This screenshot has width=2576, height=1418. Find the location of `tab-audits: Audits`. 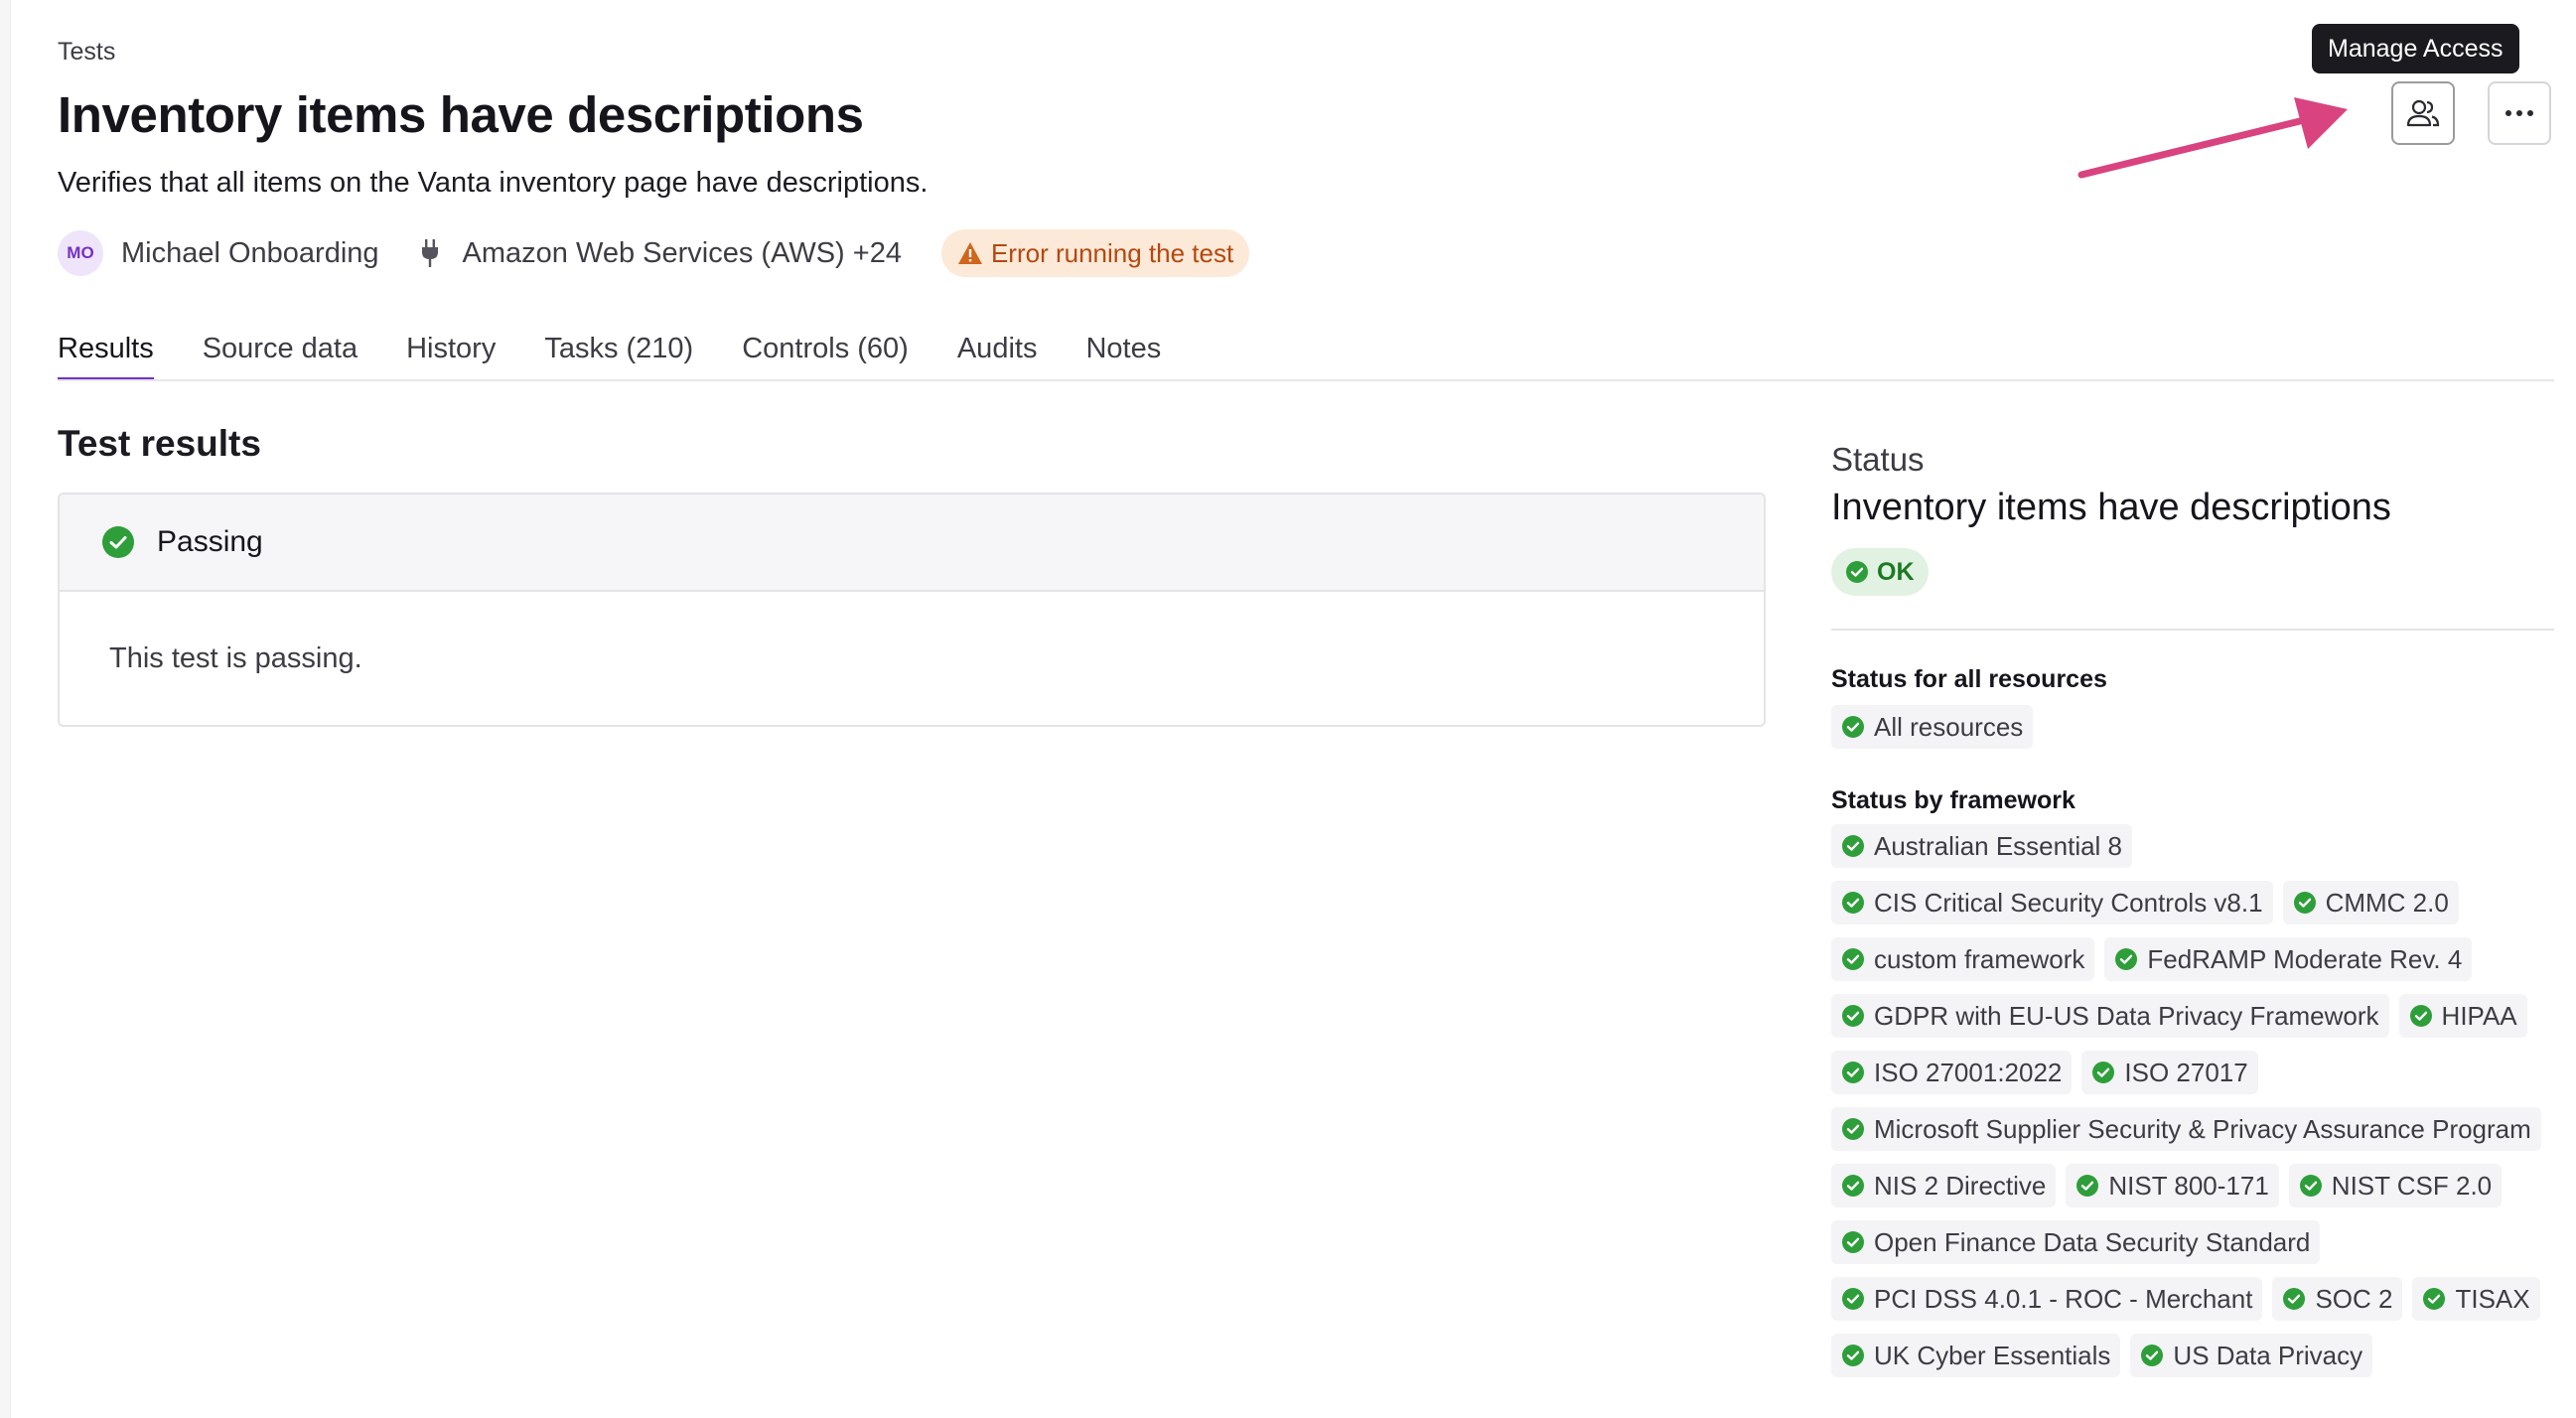

tab-audits: Audits is located at coordinates (997, 347).